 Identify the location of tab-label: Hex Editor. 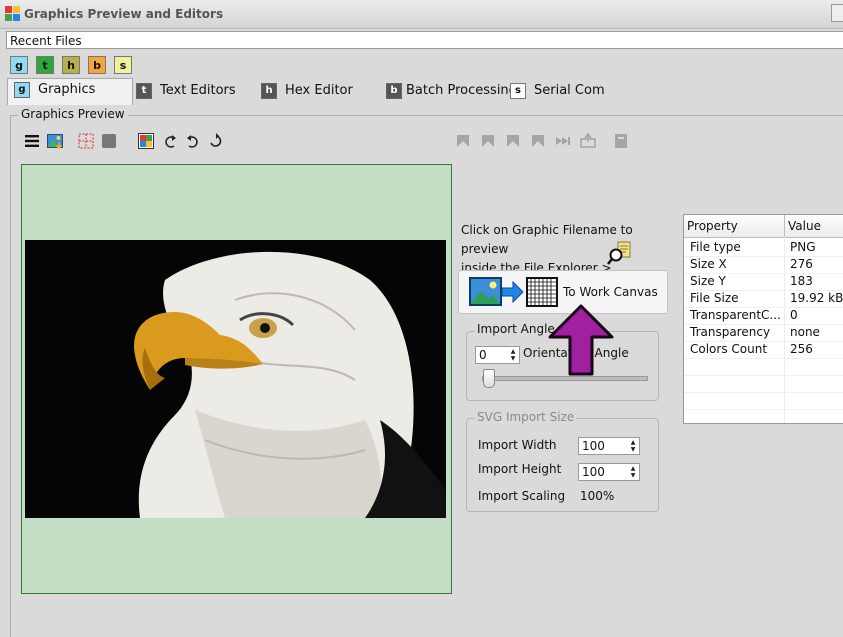
(319, 90).